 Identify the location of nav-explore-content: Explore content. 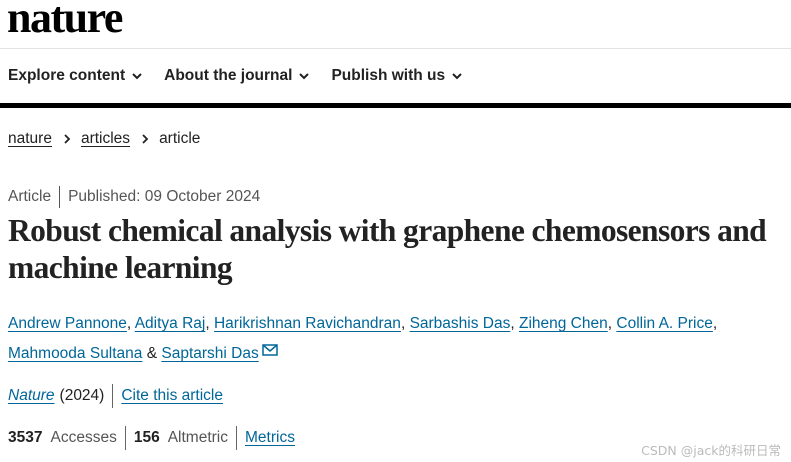
(75, 76).